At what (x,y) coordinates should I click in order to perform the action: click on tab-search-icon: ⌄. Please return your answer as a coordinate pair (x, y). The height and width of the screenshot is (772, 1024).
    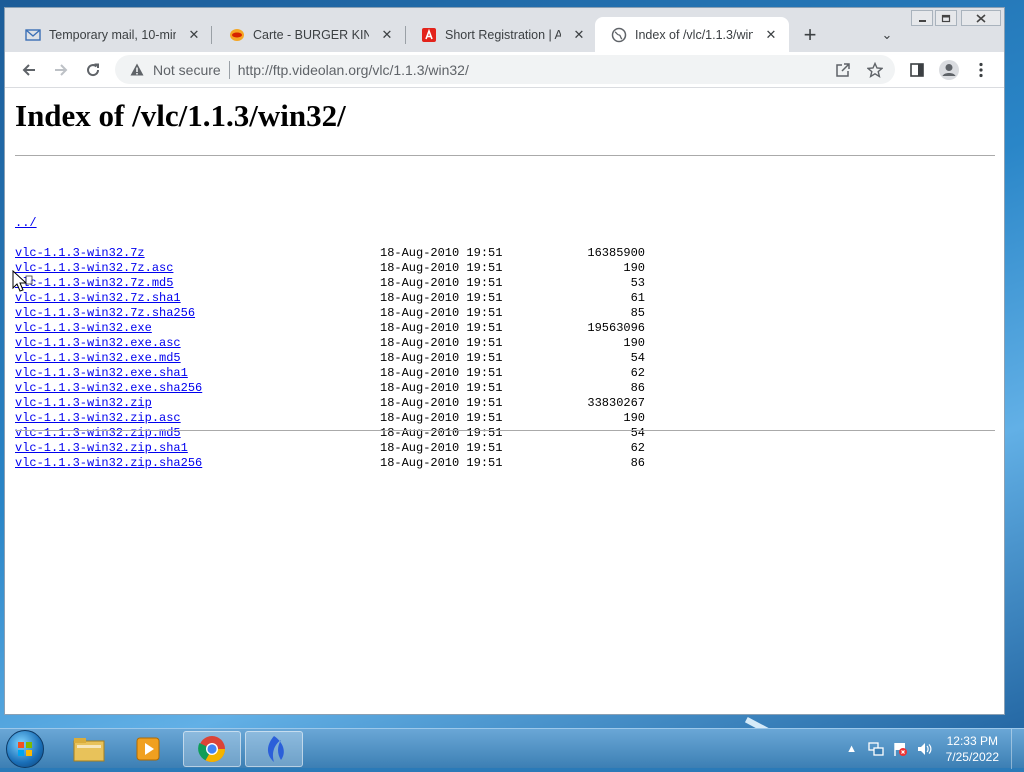
    Looking at the image, I should click on (887, 35).